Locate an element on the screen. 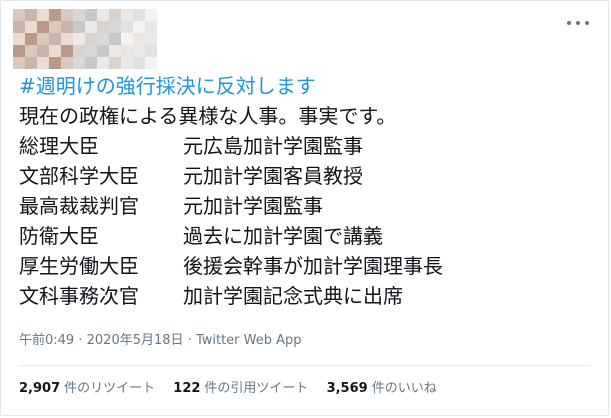  tweet-stats: 2,907 件のリツイート 122 件の引用ツイート 3,569 件のいいね is located at coordinates (235, 389).